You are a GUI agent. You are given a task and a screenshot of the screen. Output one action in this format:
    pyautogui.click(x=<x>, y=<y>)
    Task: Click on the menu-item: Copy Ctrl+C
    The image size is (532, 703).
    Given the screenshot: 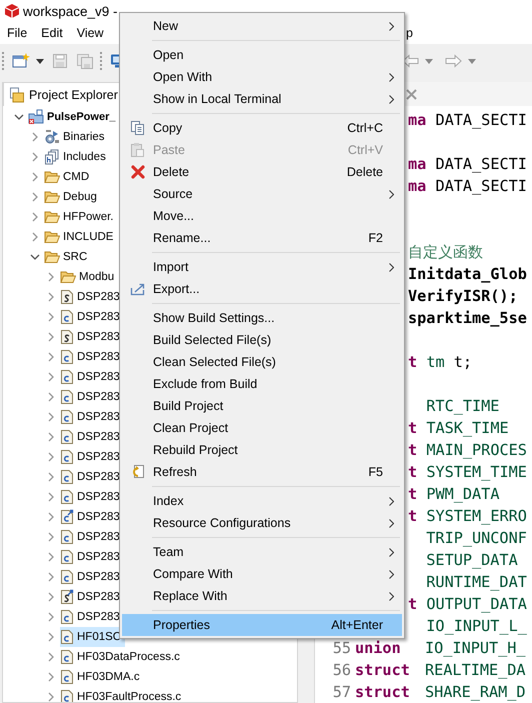 What is the action you would take?
    pyautogui.click(x=262, y=128)
    